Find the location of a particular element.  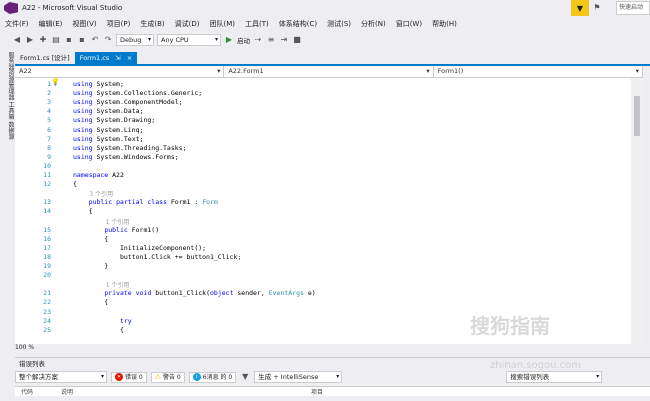

code-text: using System.Text; is located at coordinates (108, 138).